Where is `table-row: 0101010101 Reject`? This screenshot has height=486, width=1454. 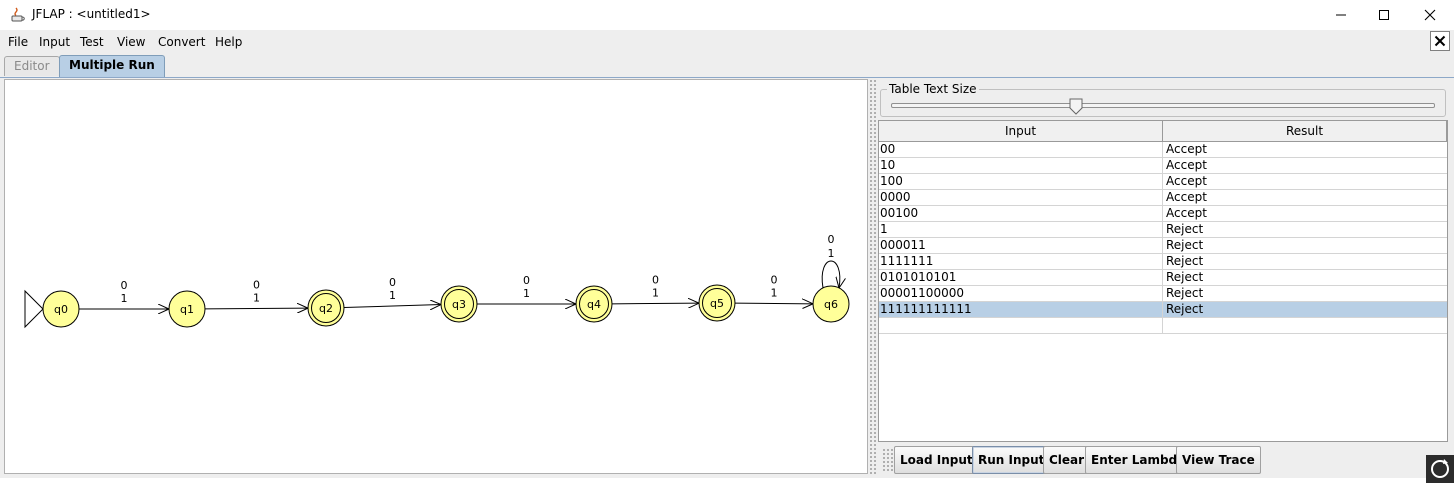
table-row: 0101010101 Reject is located at coordinates (1163, 278).